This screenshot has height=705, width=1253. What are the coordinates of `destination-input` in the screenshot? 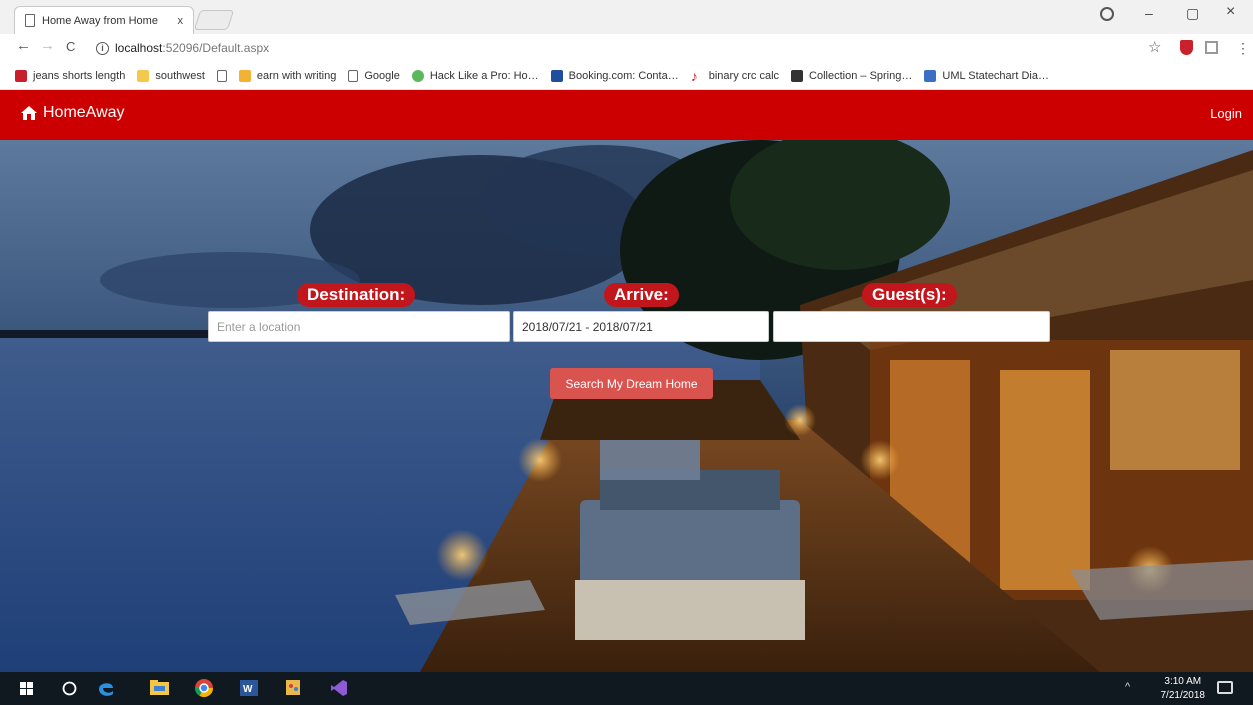 It's located at (359, 326).